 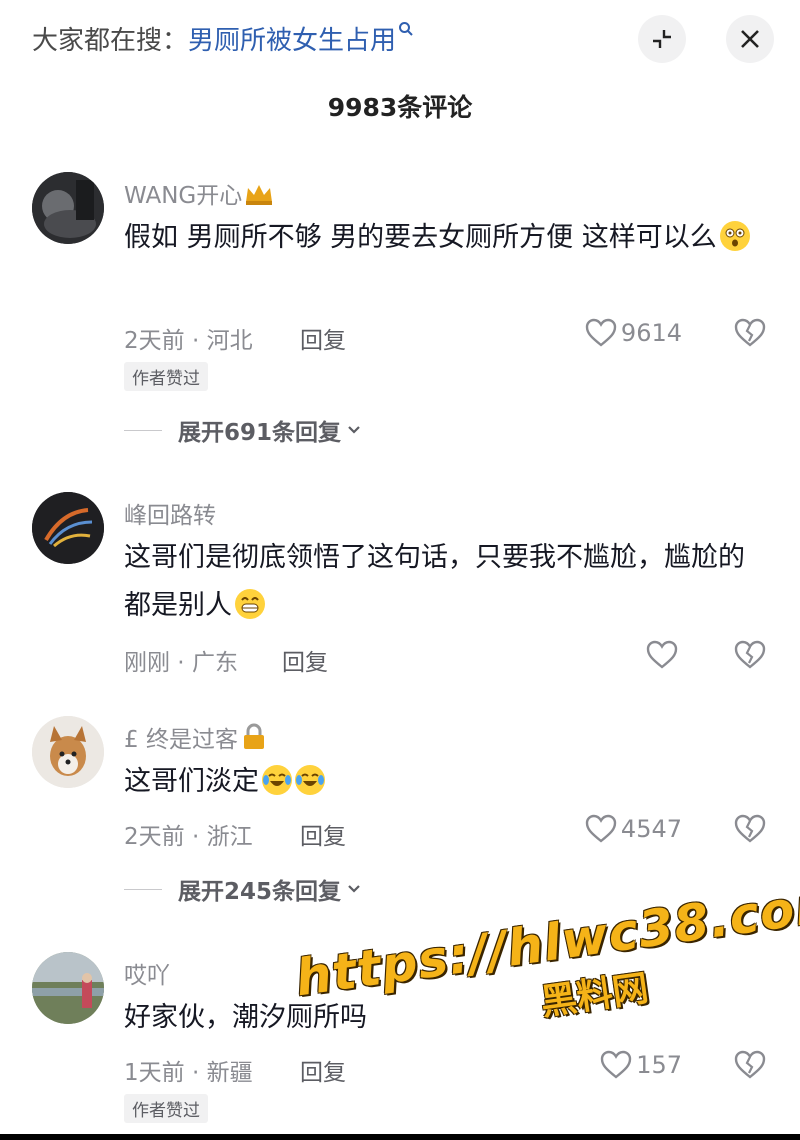 I want to click on lock-icon, so click(x=253, y=736).